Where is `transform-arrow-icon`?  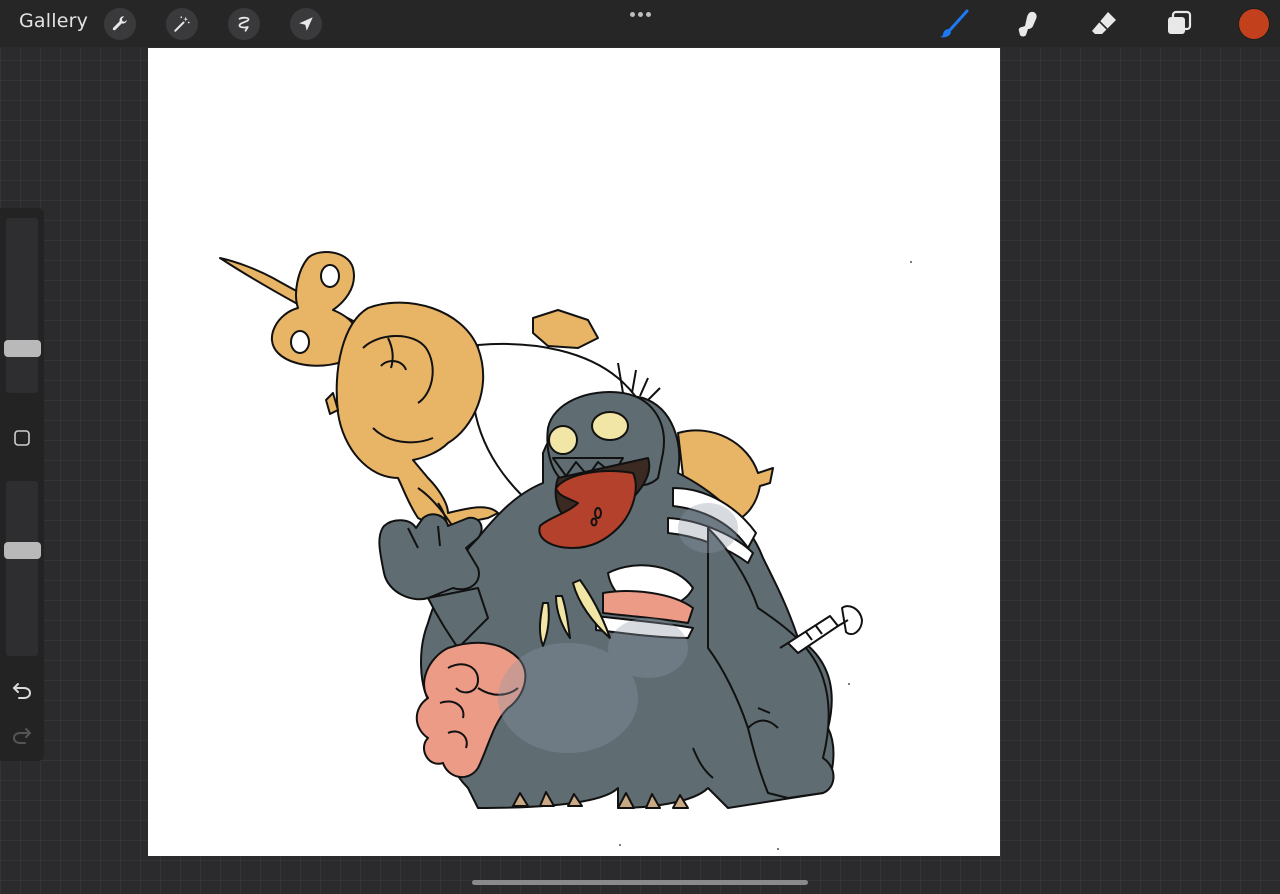 transform-arrow-icon is located at coordinates (306, 24).